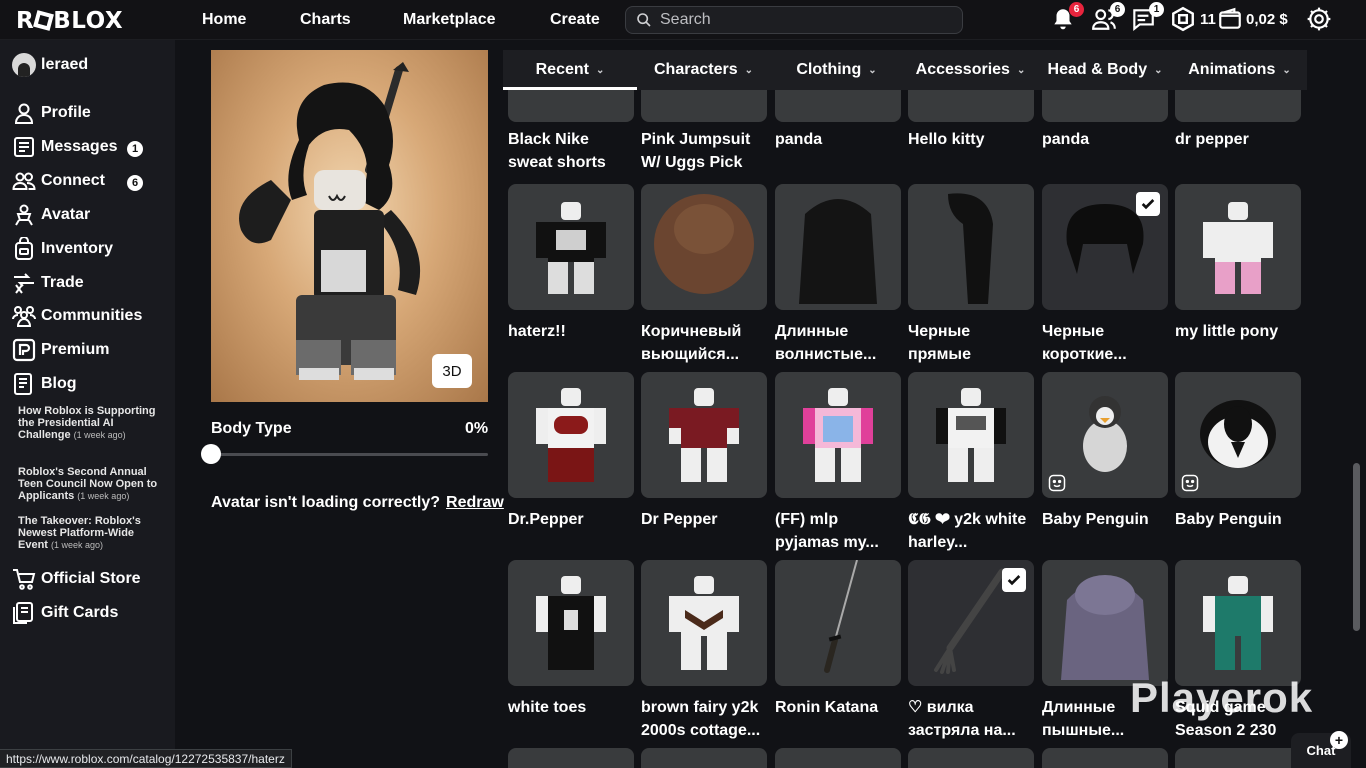 The width and height of the screenshot is (1366, 768). I want to click on settings-button, so click(1320, 20).